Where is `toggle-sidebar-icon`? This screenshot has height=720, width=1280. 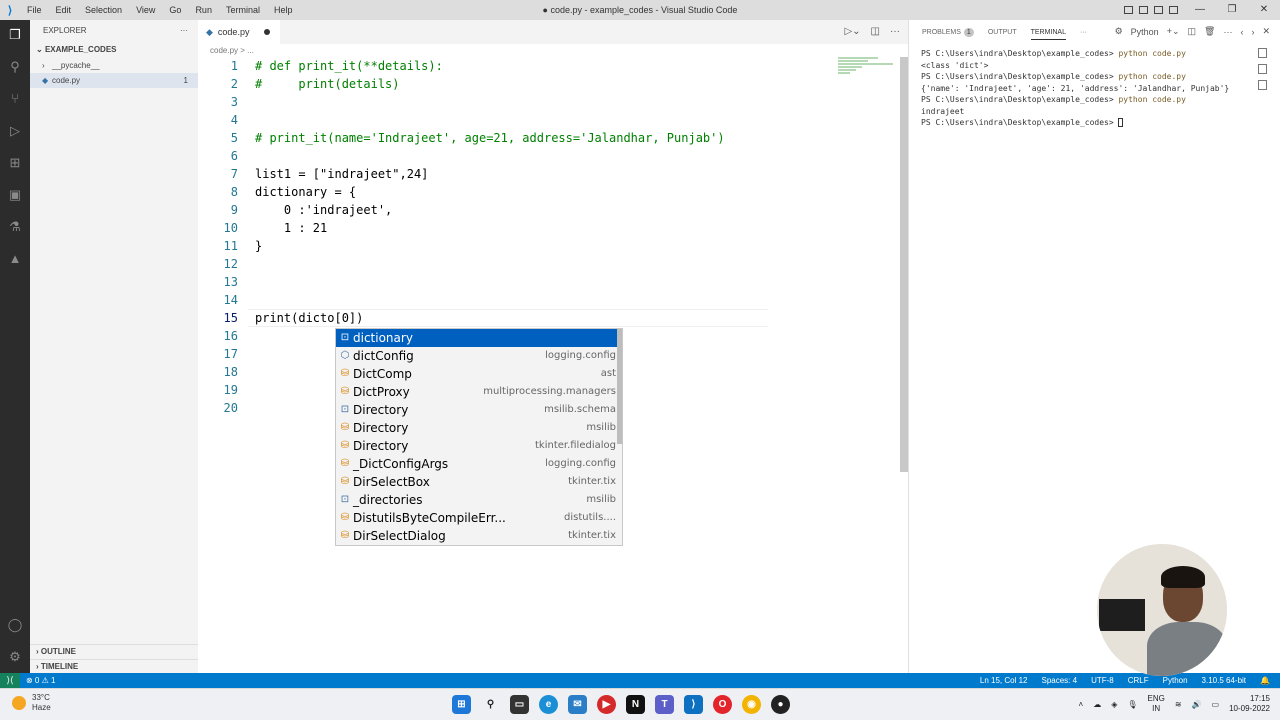 toggle-sidebar-icon is located at coordinates (1128, 10).